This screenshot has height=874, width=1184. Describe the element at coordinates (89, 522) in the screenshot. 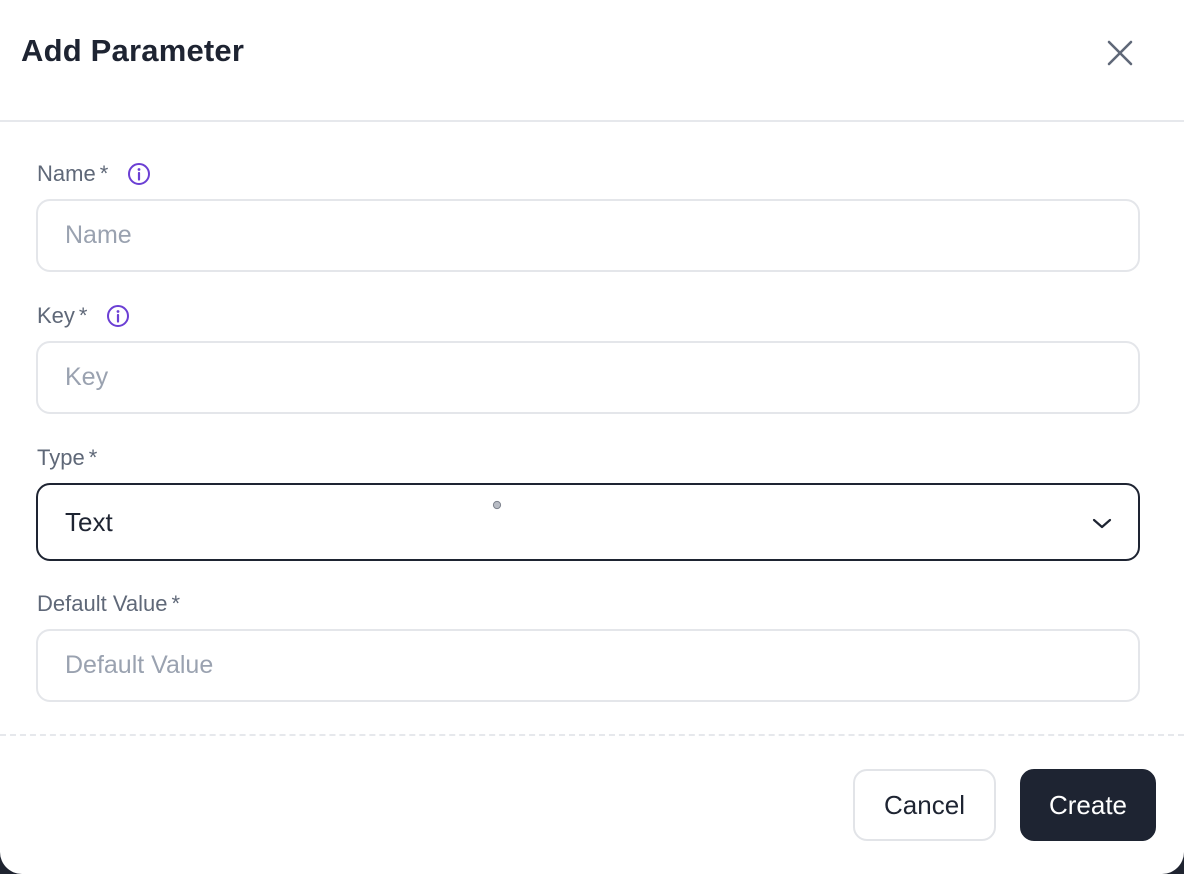

I see `type-select-value: Text` at that location.